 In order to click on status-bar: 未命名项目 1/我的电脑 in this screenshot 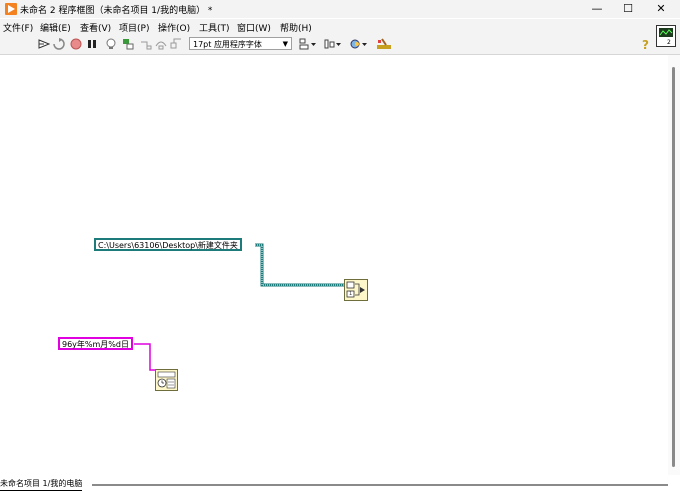, I will do `click(46, 484)`.